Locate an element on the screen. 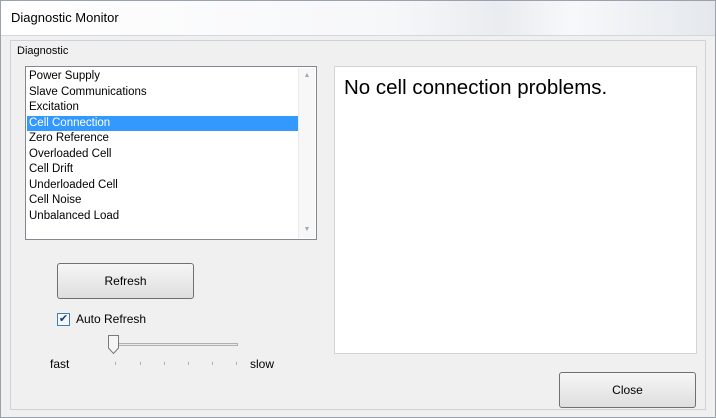 This screenshot has width=716, height=418. title-bar: Diagnostic Monitor is located at coordinates (358, 18).